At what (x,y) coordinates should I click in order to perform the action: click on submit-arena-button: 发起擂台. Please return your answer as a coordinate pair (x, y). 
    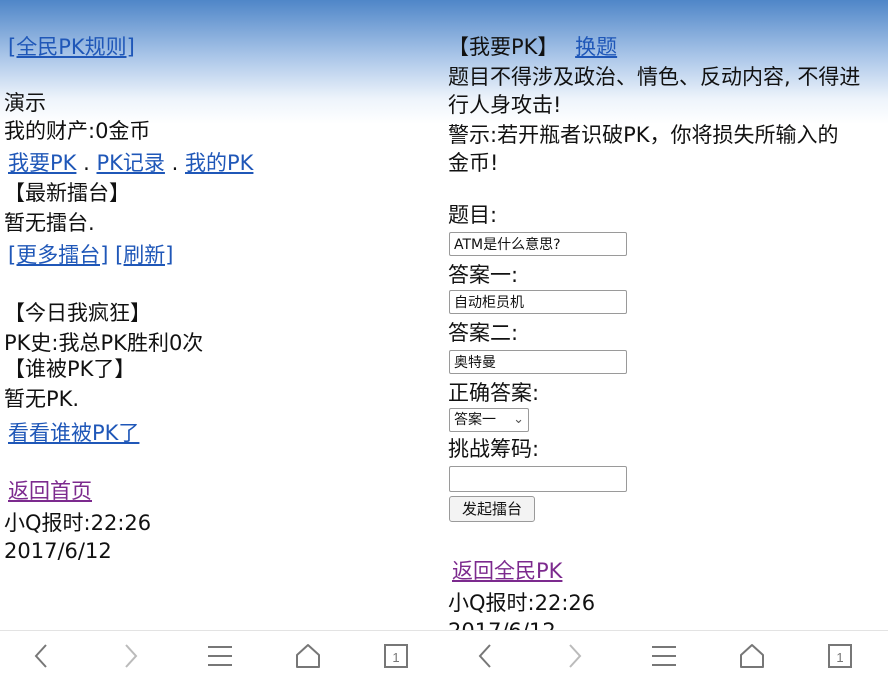
    Looking at the image, I should click on (492, 509).